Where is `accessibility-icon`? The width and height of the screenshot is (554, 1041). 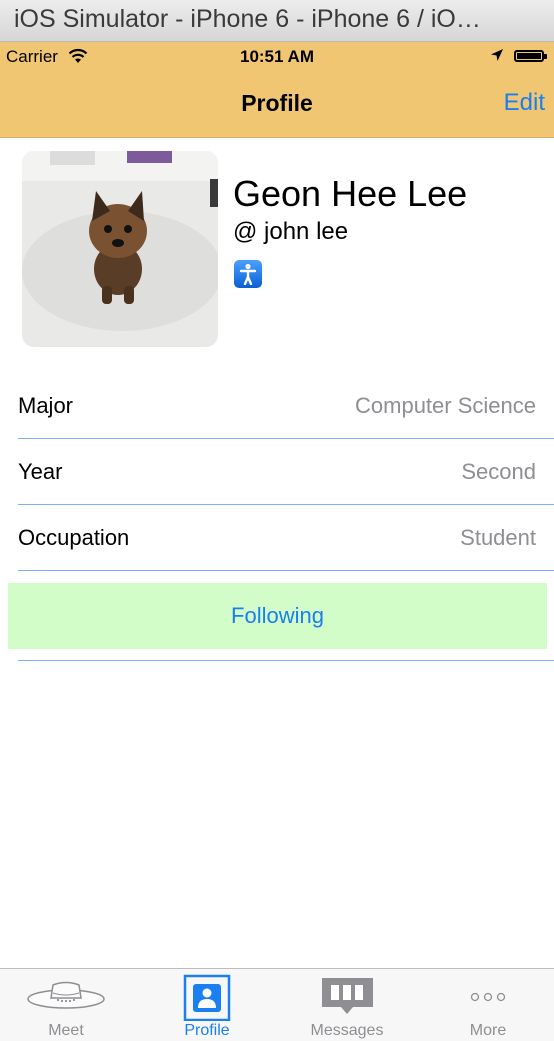 accessibility-icon is located at coordinates (248, 274).